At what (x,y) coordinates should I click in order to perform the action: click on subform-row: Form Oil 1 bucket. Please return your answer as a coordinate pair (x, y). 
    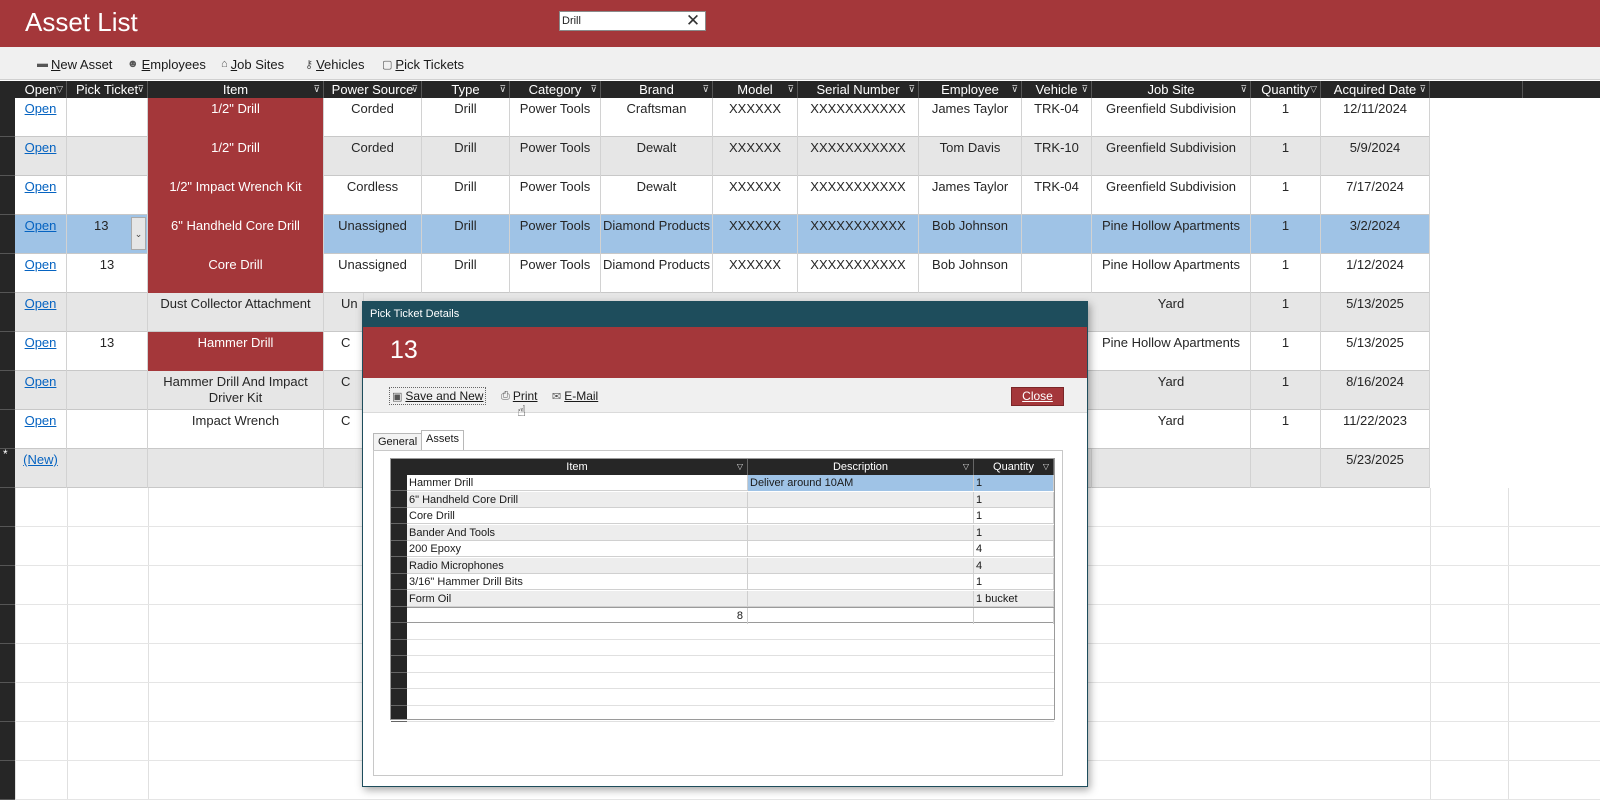
    Looking at the image, I should click on (730, 598).